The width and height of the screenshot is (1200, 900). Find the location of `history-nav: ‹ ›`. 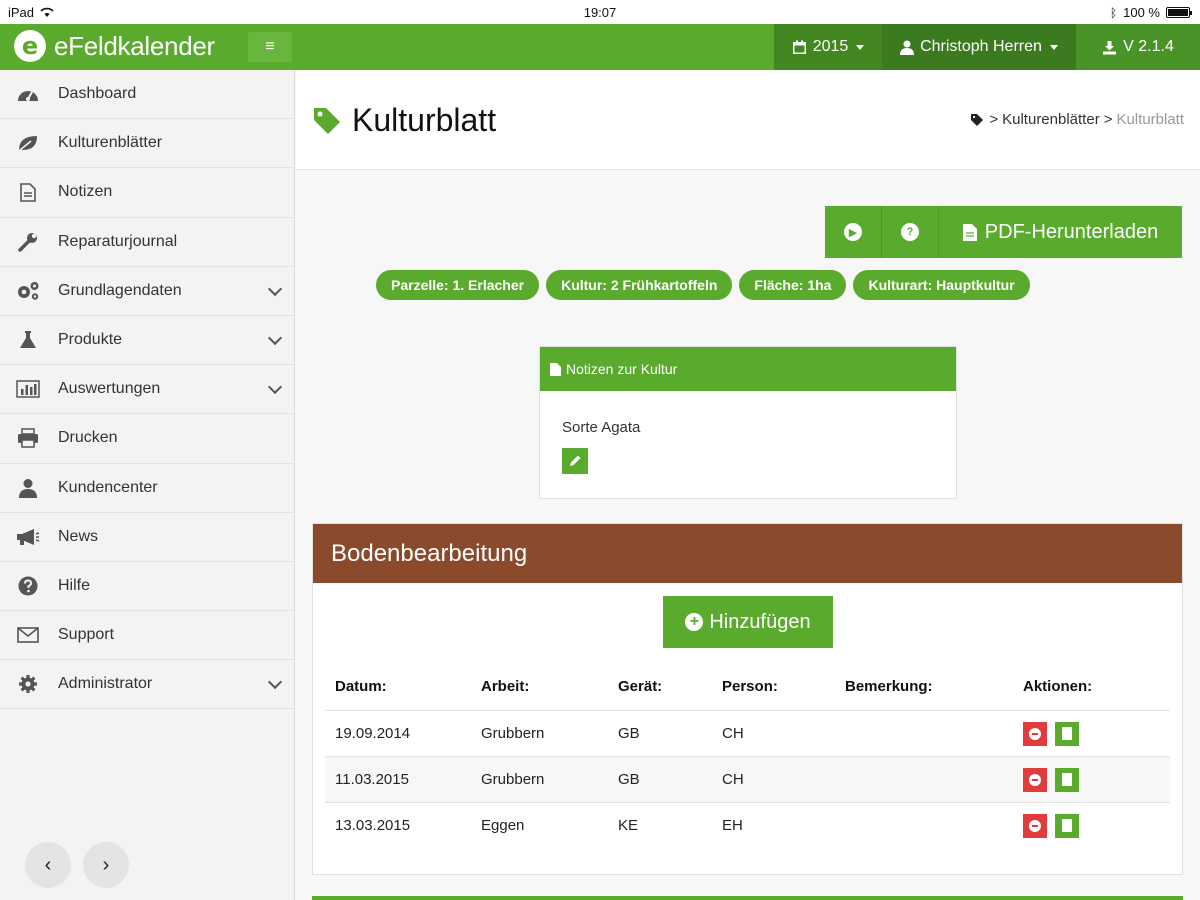

history-nav: ‹ › is located at coordinates (77, 865).